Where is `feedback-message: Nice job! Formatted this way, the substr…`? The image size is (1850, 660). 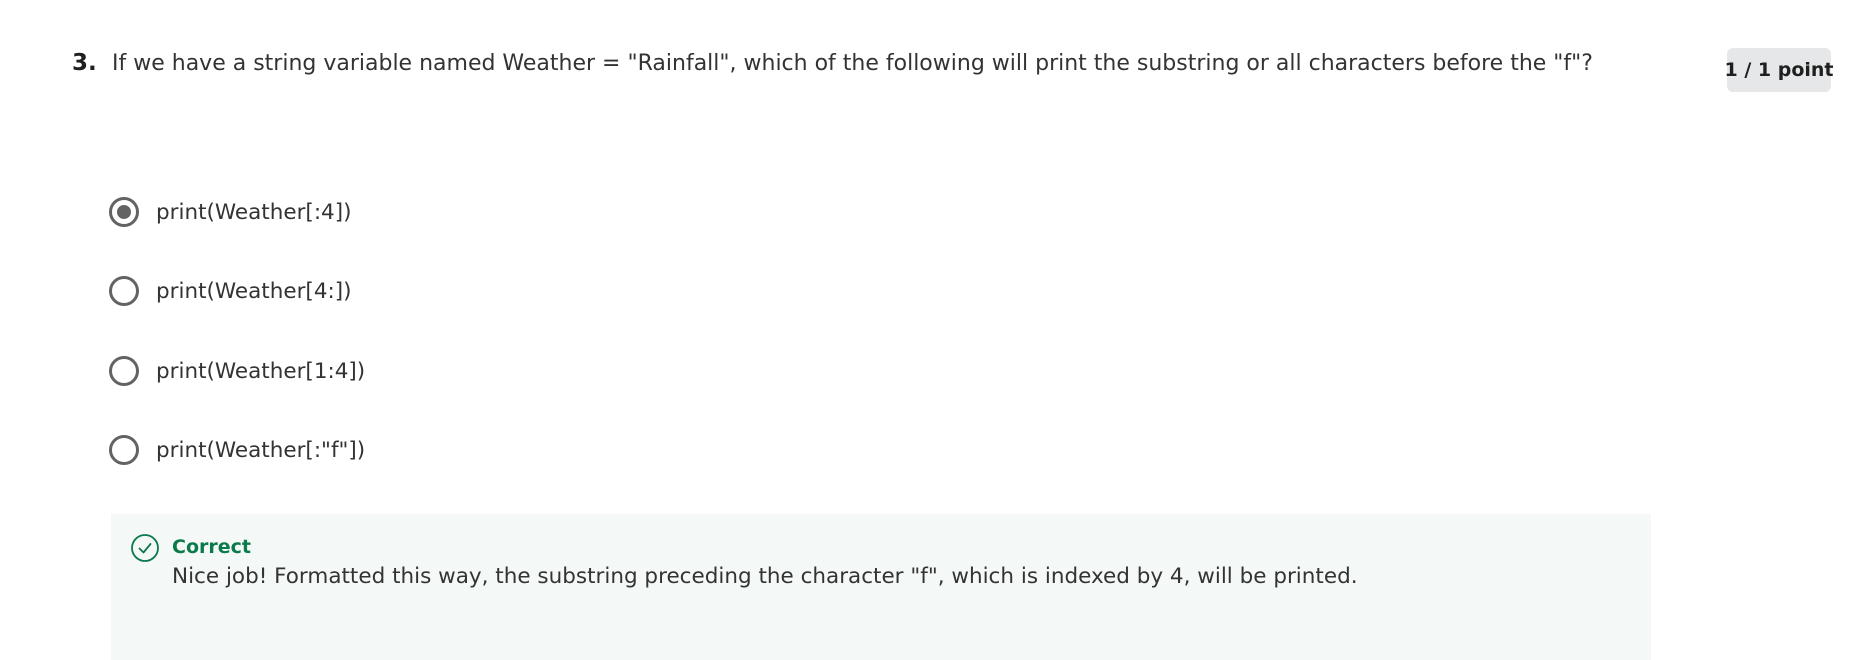
feedback-message: Nice job! Formatted this way, the substr… is located at coordinates (765, 576).